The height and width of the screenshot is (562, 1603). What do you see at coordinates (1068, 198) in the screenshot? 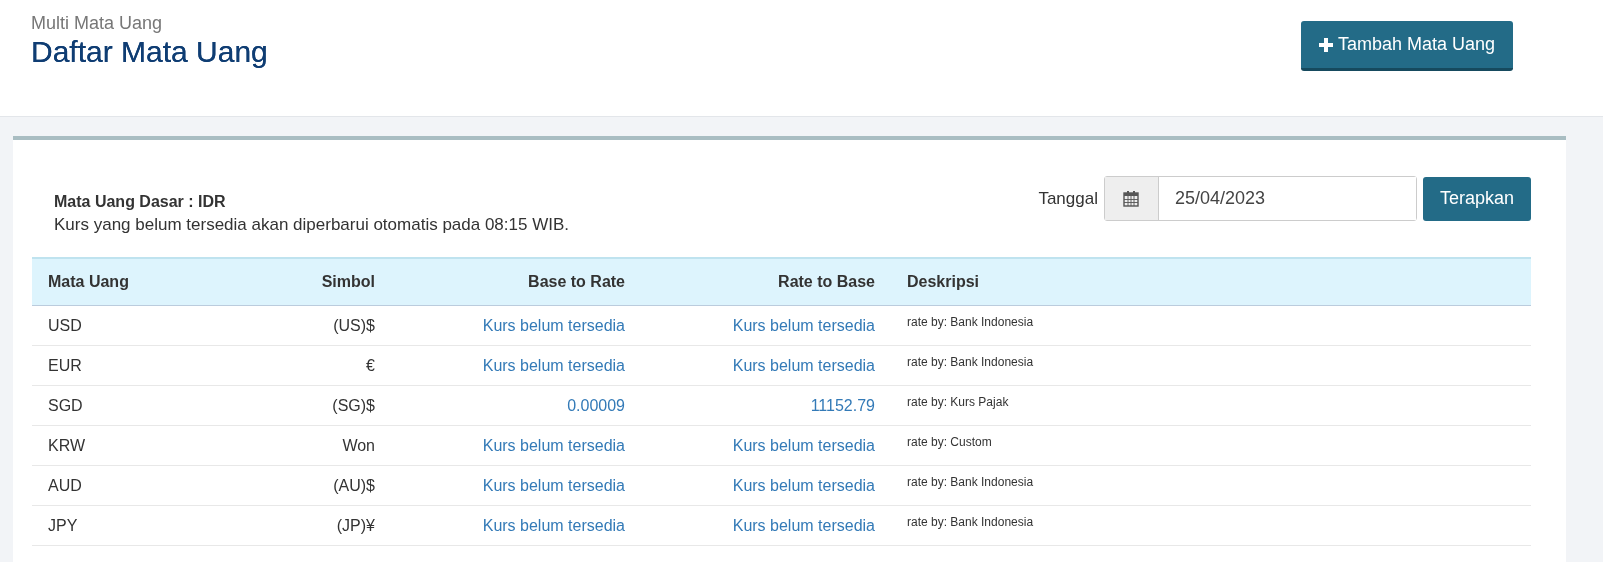
I see `date-label: Tanggal` at bounding box center [1068, 198].